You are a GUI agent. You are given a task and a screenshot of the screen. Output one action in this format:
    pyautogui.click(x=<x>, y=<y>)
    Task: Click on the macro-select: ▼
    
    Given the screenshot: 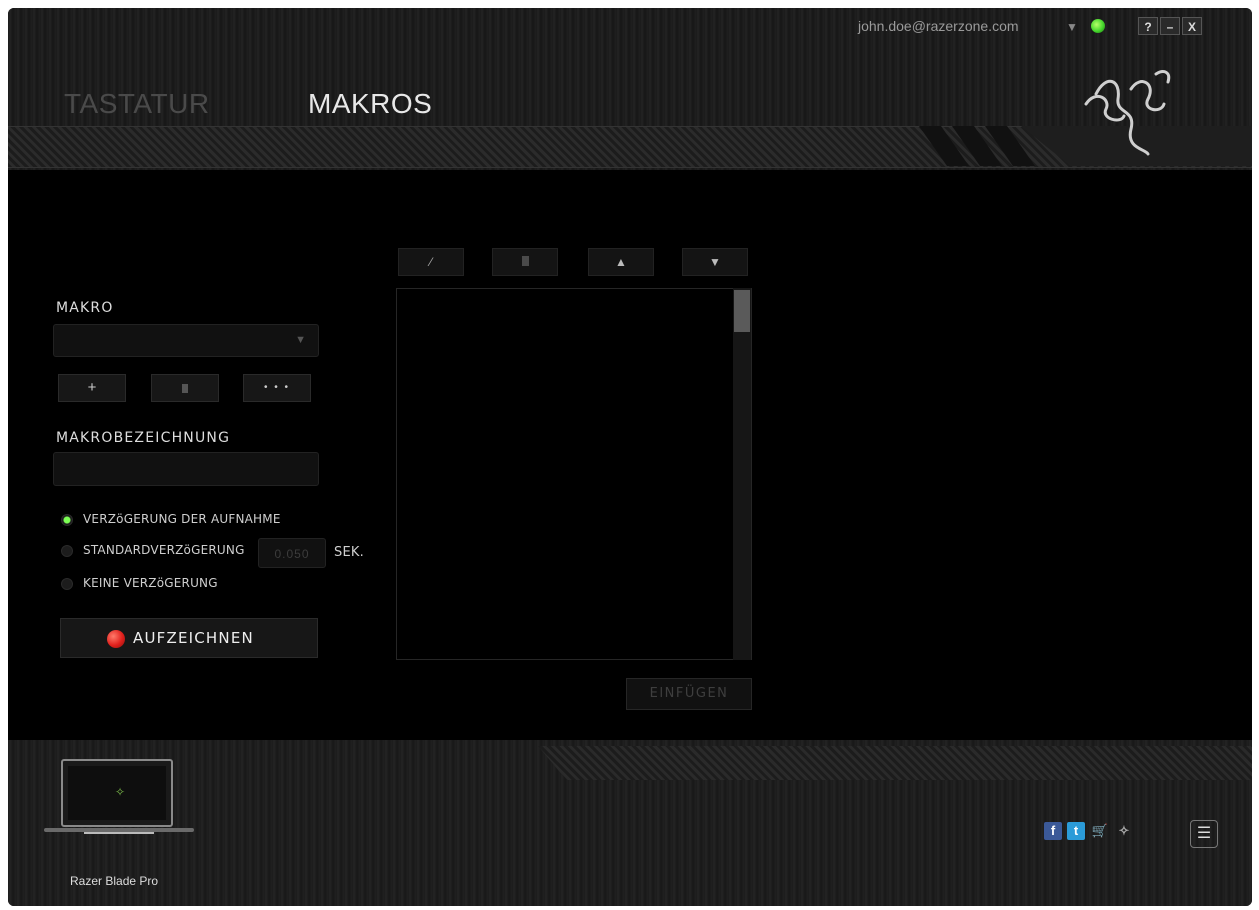 What is the action you would take?
    pyautogui.click(x=186, y=340)
    